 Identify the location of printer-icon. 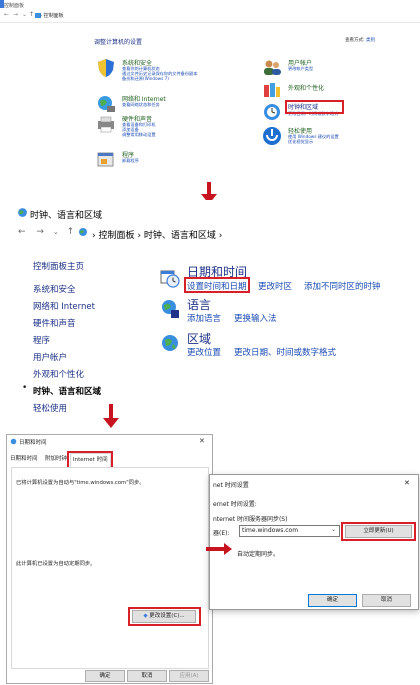
(106, 124).